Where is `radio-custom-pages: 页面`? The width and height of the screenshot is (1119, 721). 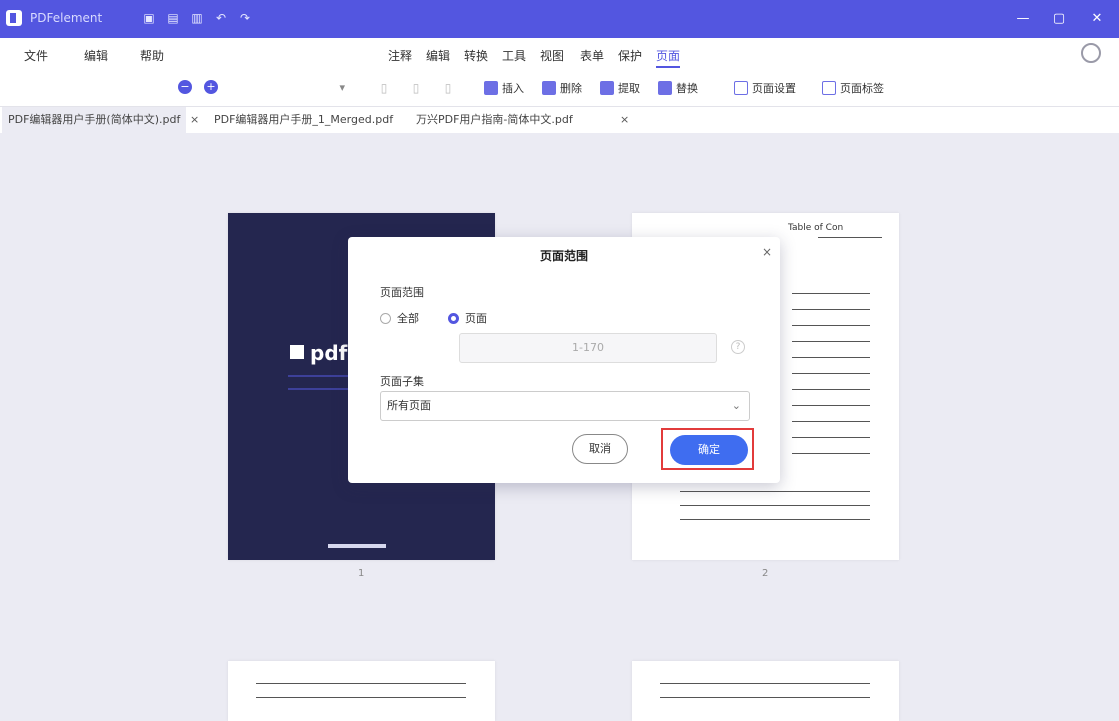
radio-custom-pages: 页面 is located at coordinates (467, 318).